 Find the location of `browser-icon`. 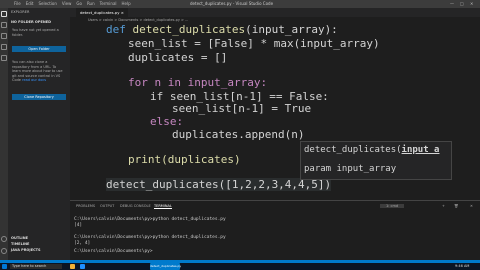

browser-icon is located at coordinates (82, 266).